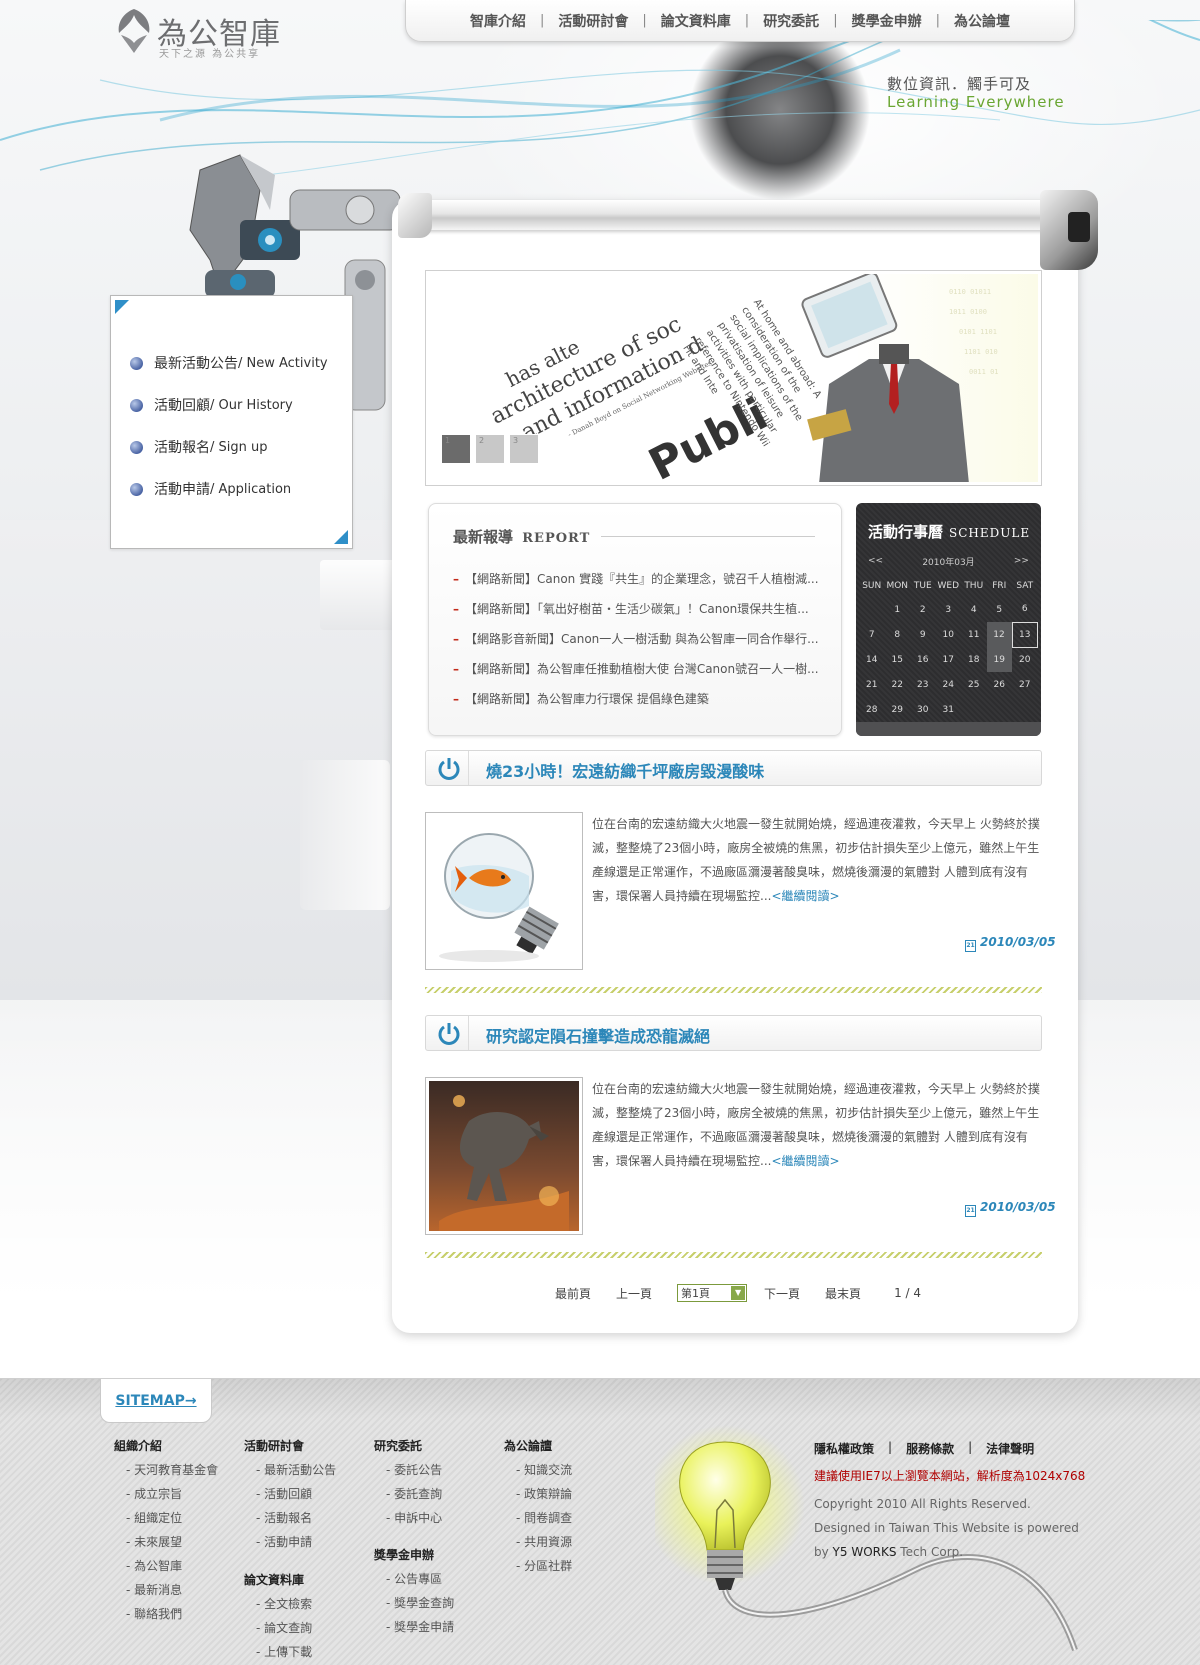 Image resolution: width=1200 pixels, height=1665 pixels. I want to click on side-menu-item-new-activity: 最新活動公告 / New Activity, so click(229, 363).